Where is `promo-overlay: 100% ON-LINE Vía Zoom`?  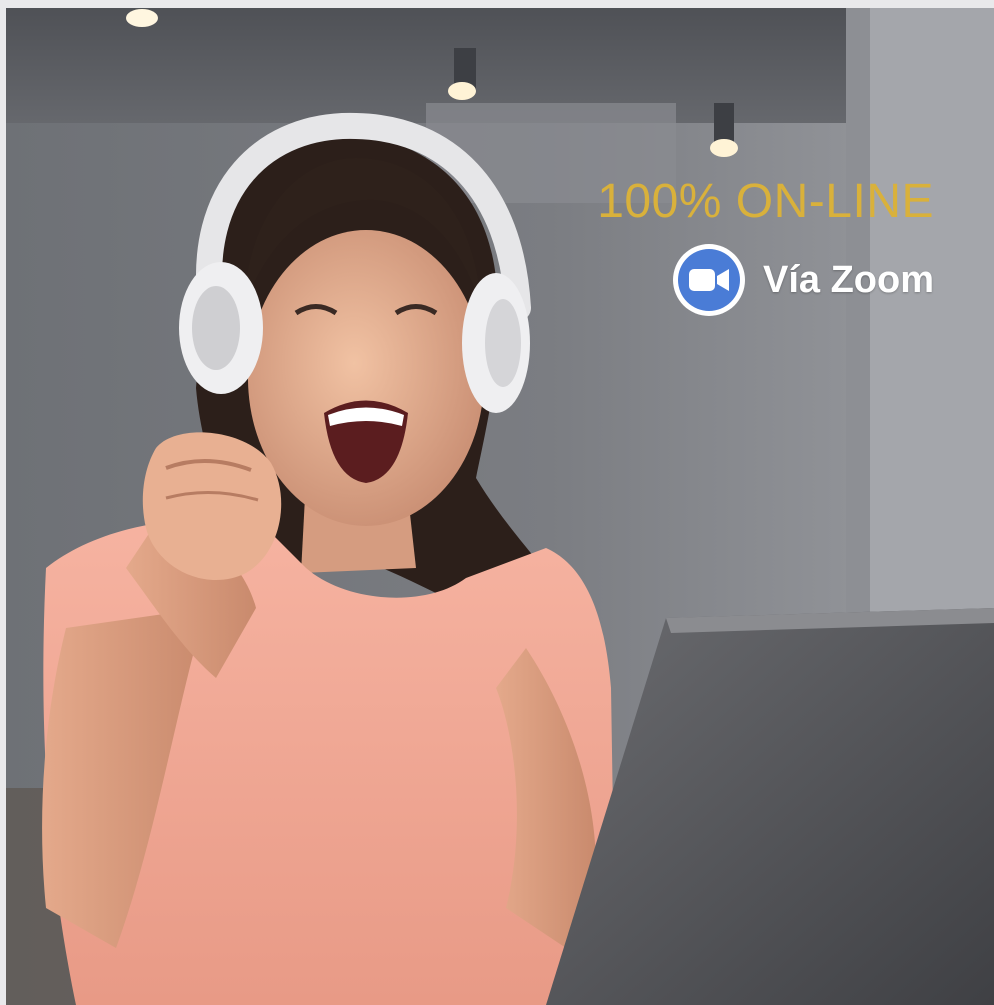 promo-overlay: 100% ON-LINE Vía Zoom is located at coordinates (749, 247).